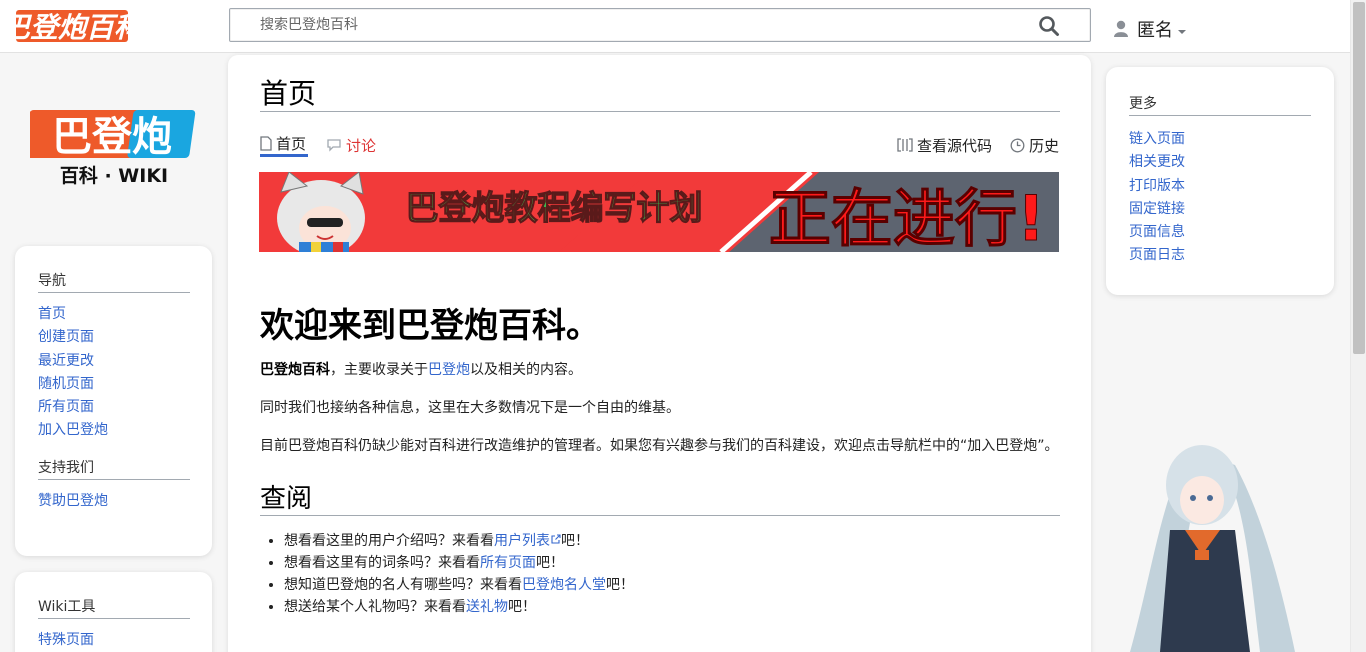 This screenshot has height=652, width=1366. I want to click on sidebar-link-all-pages: 所有页面, so click(66, 407).